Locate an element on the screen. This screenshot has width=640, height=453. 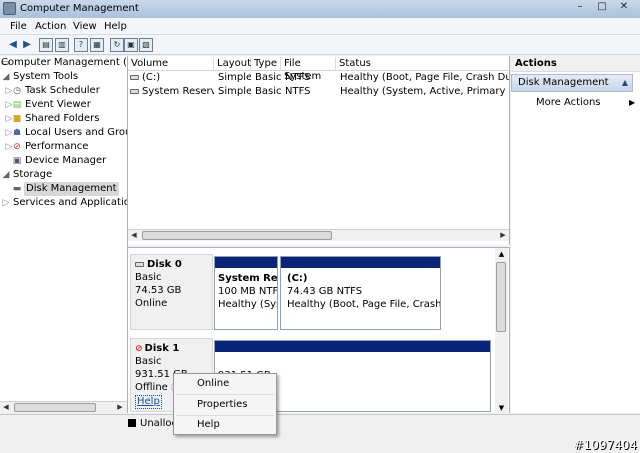
tree-item-computer-management: ▭ Computer Management (Loca is located at coordinates (63, 63).